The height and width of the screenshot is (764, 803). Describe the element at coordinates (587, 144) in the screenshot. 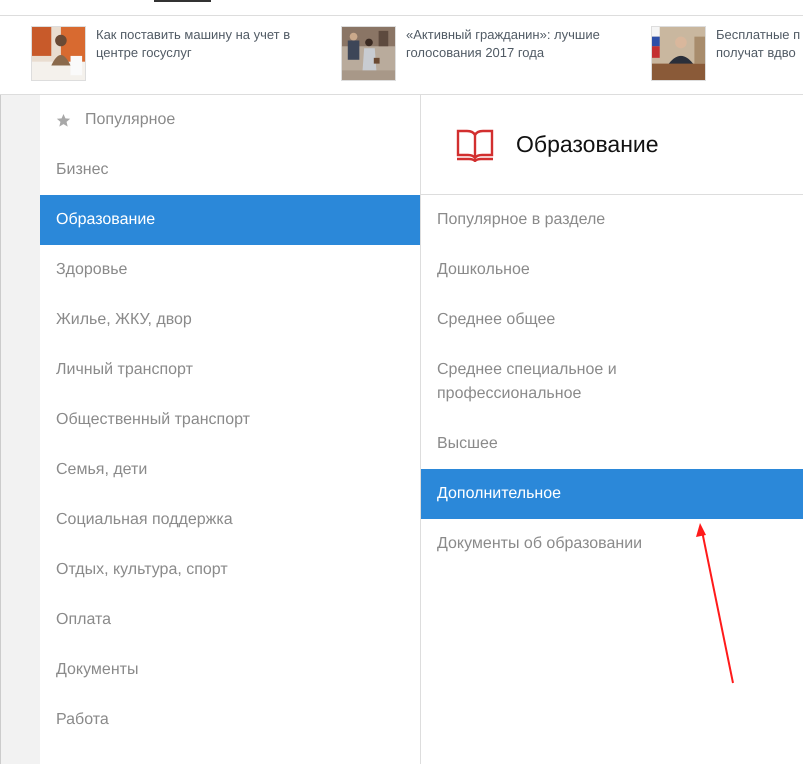

I see `section-title: Образование` at that location.